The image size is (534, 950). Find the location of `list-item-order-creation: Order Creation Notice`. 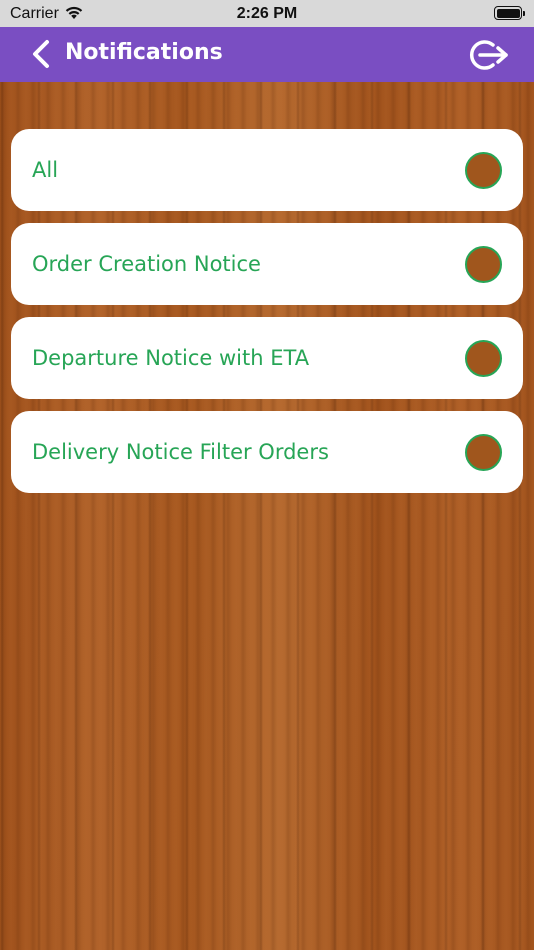

list-item-order-creation: Order Creation Notice is located at coordinates (267, 264).